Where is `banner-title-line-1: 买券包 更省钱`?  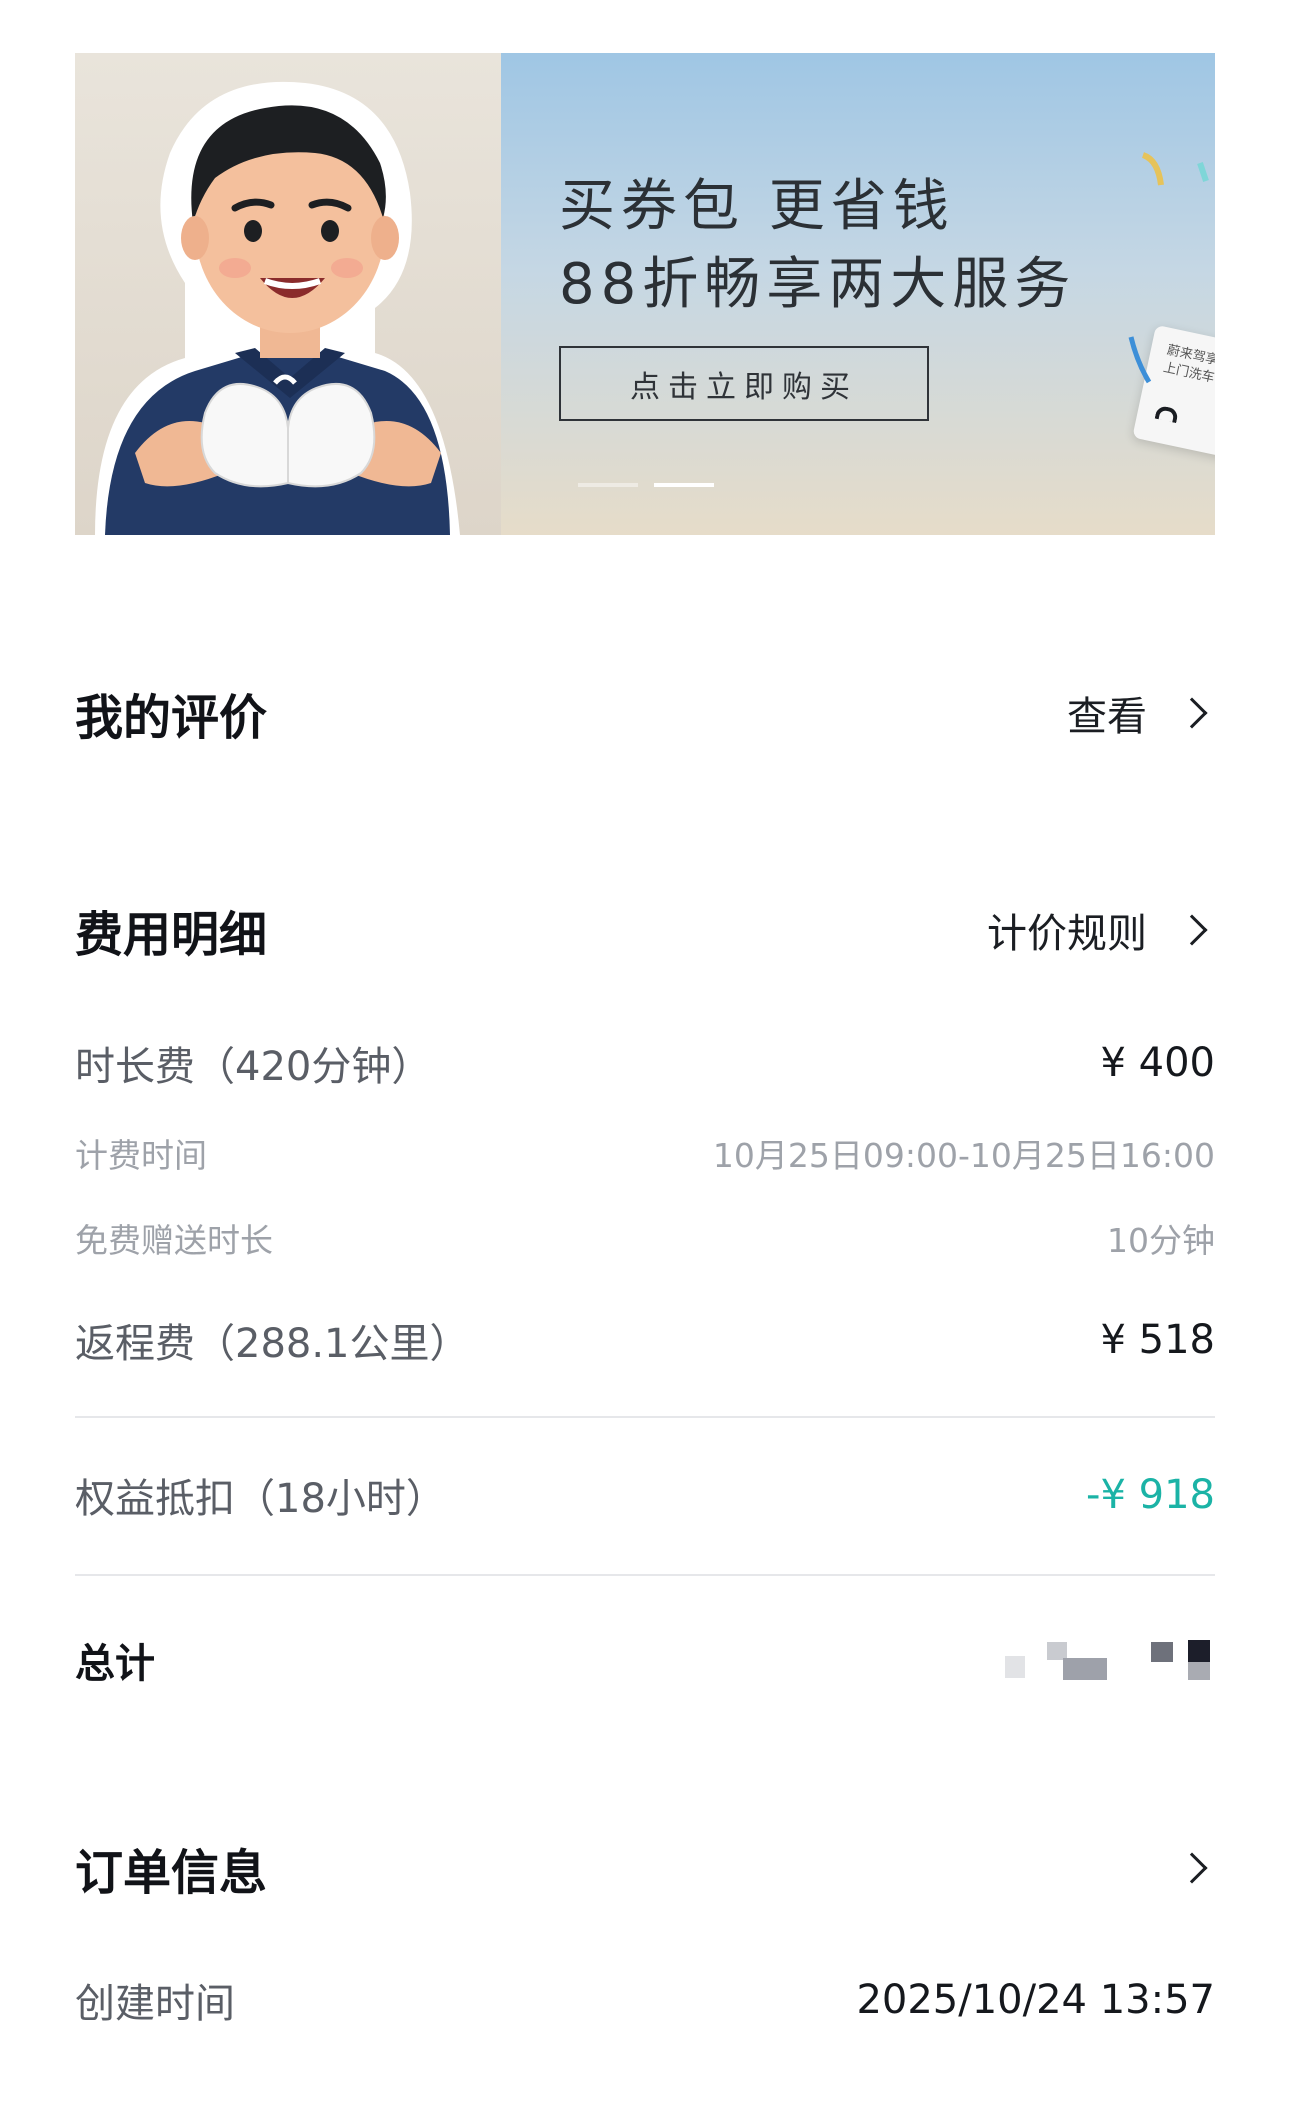 banner-title-line-1: 买券包 更省钱 is located at coordinates (757, 206).